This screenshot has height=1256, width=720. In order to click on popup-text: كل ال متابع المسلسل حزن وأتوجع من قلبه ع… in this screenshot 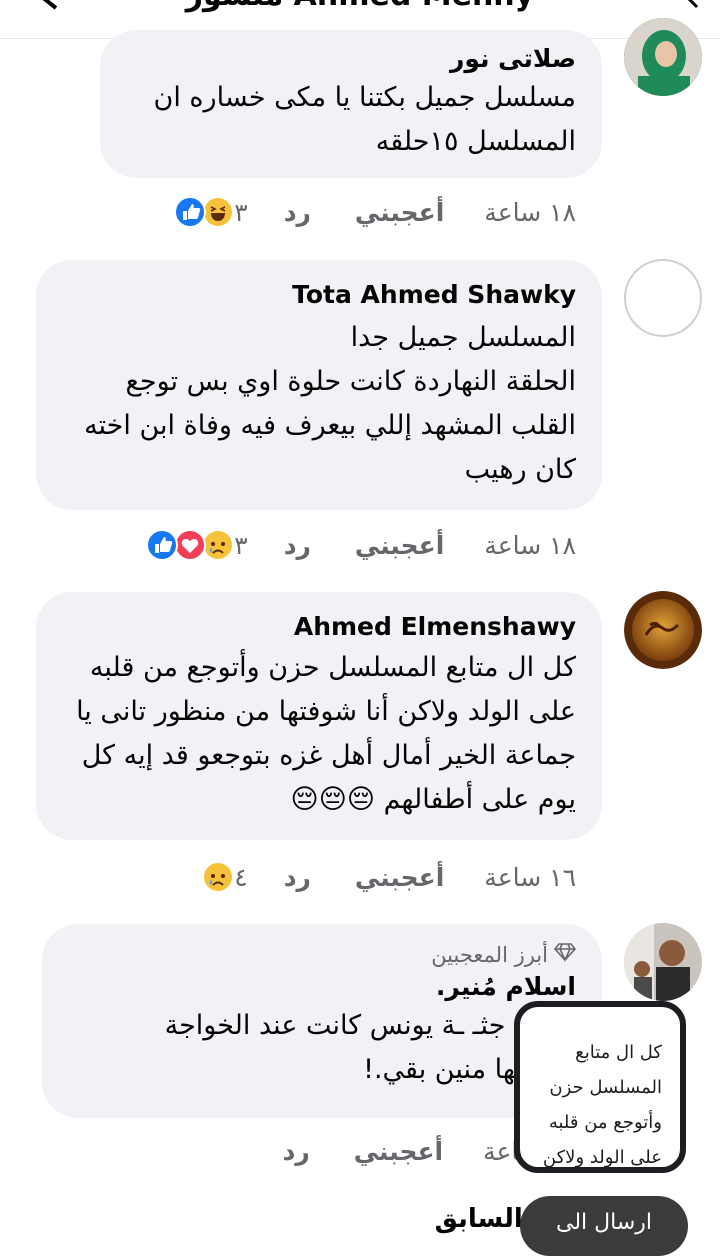, I will do `click(602, 1105)`.